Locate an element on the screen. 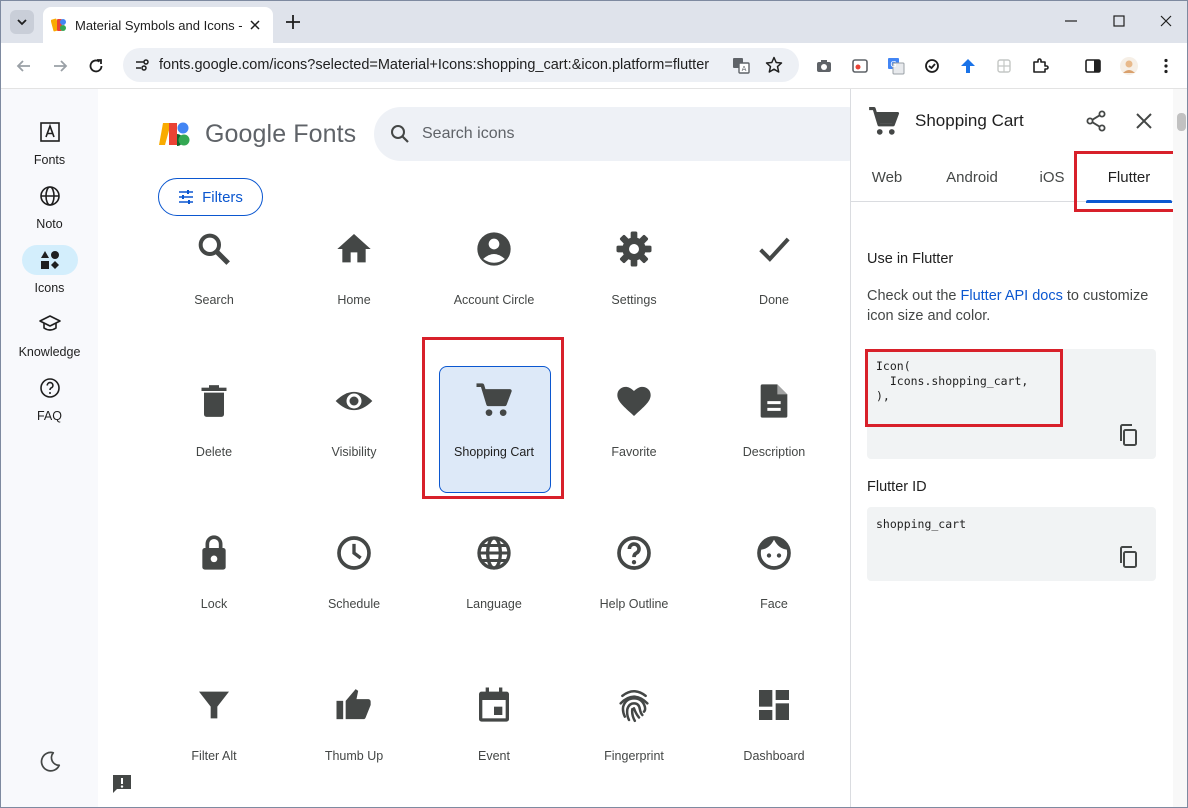  icon-cell-dashboard: Dashboard is located at coordinates (774, 746).